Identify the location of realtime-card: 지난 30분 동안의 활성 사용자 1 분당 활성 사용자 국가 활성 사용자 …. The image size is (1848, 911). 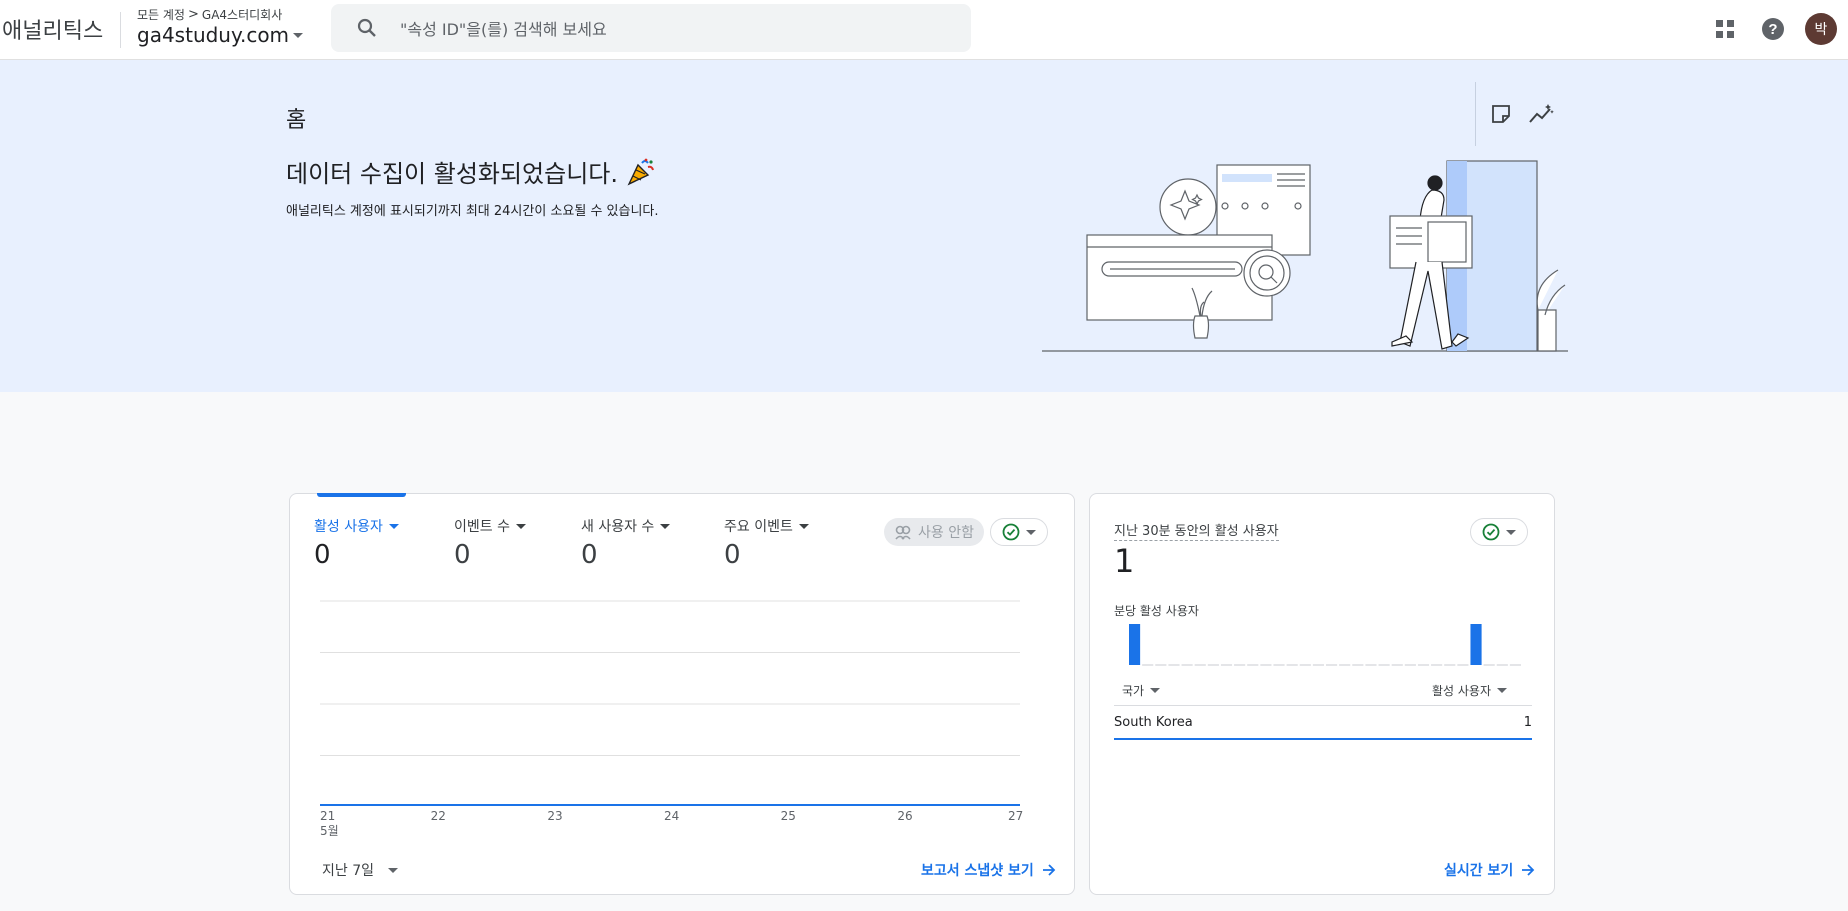
(1322, 694).